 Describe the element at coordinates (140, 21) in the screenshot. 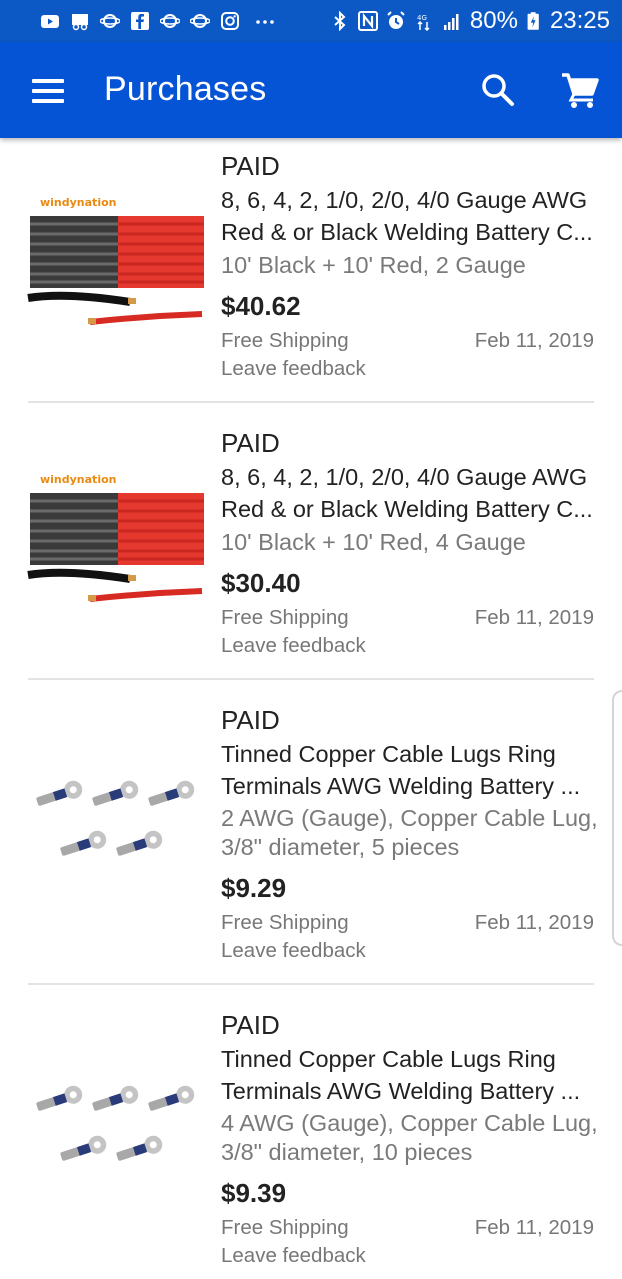

I see `facebook-icon` at that location.